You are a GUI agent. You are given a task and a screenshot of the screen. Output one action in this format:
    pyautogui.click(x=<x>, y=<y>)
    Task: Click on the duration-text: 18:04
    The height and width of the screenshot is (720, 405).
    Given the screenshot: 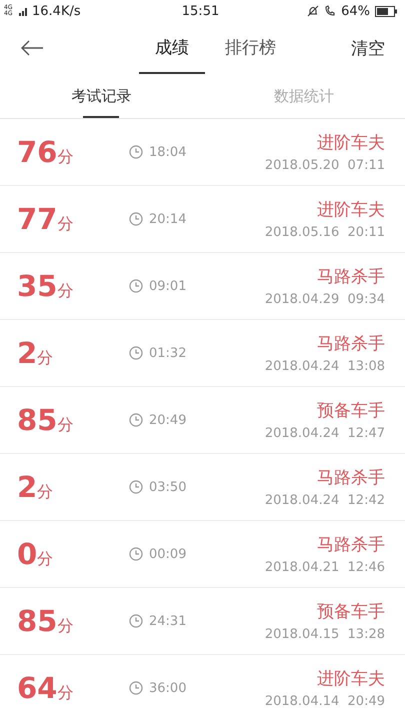 What is the action you would take?
    pyautogui.click(x=167, y=152)
    